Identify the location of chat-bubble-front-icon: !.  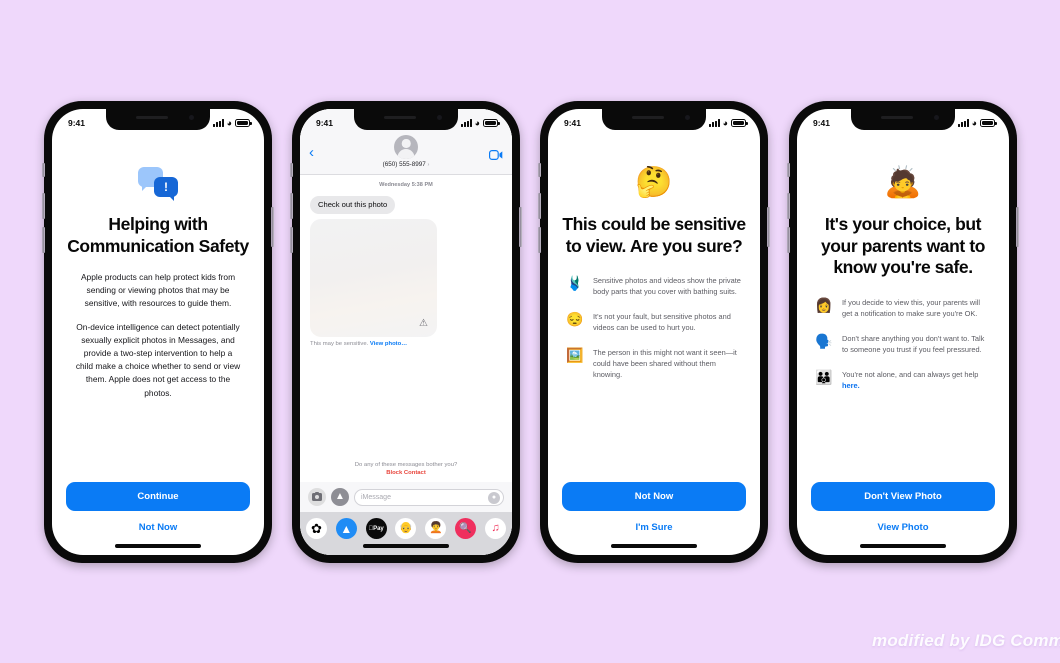
(166, 188).